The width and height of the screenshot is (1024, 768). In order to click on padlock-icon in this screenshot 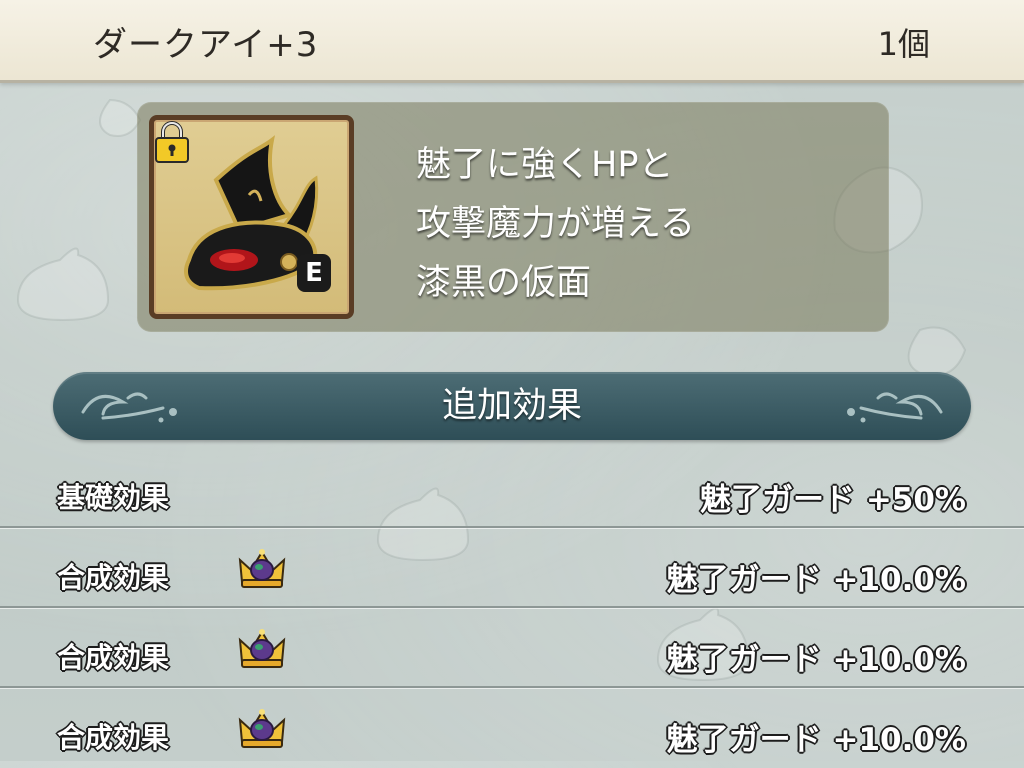, I will do `click(172, 142)`.